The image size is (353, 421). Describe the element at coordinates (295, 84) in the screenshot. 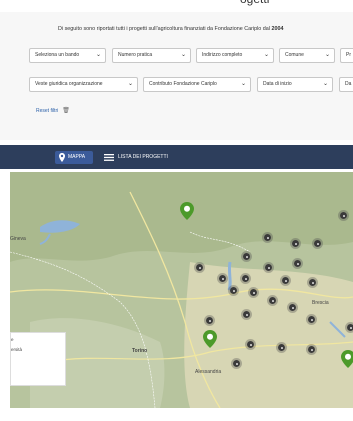

I see `filter-data-inizio-select: Data di inizio ⌄` at that location.